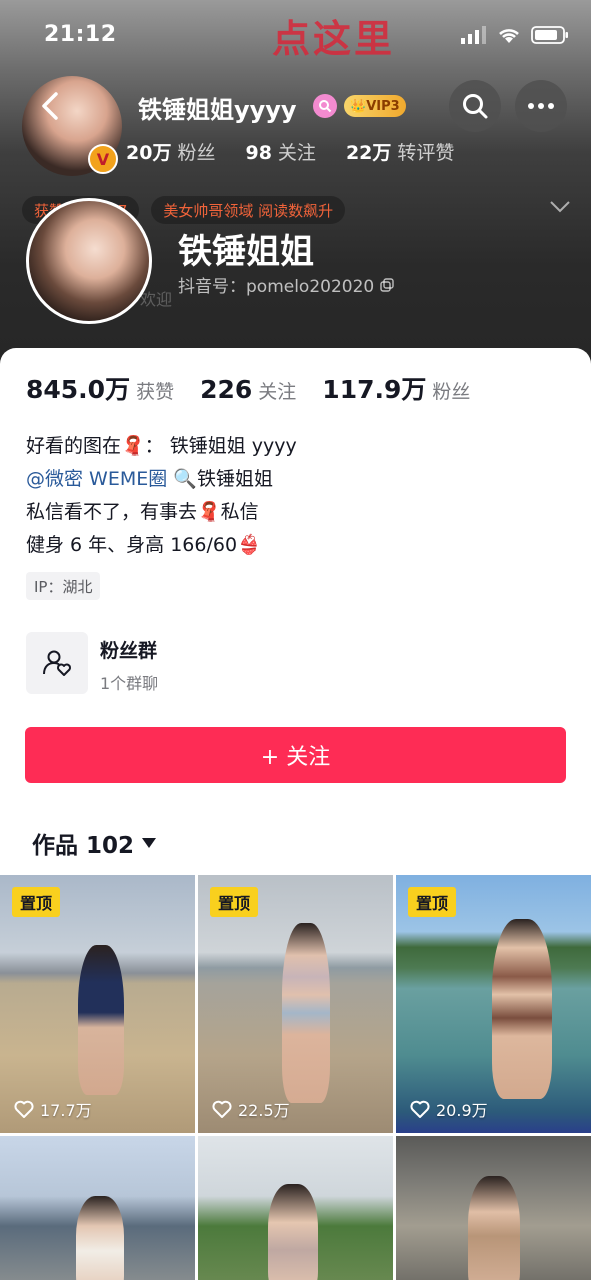 The image size is (591, 1280). Describe the element at coordinates (176, 664) in the screenshot. I see `fan-group-entry: 粉丝群 1个群聊` at that location.